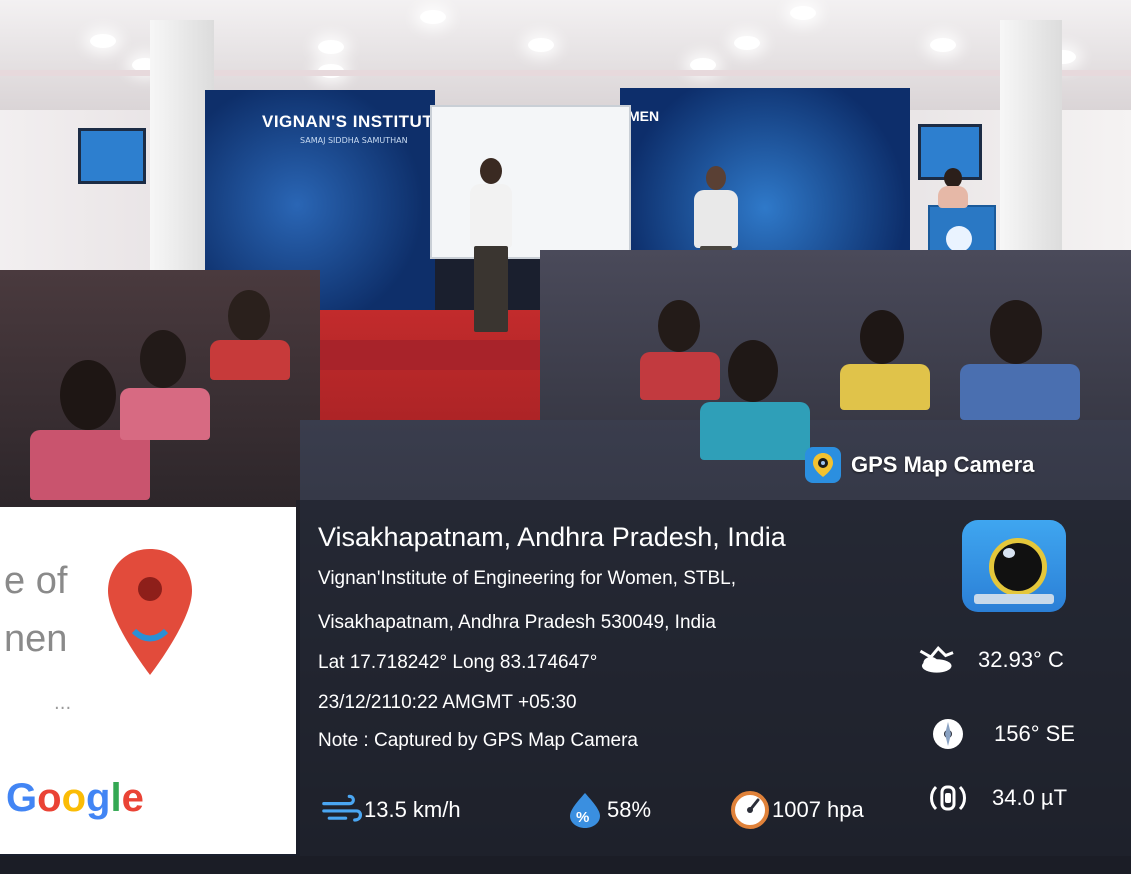 Image resolution: width=1131 pixels, height=874 pixels. Describe the element at coordinates (565, 865) in the screenshot. I see `bottom-strip` at that location.